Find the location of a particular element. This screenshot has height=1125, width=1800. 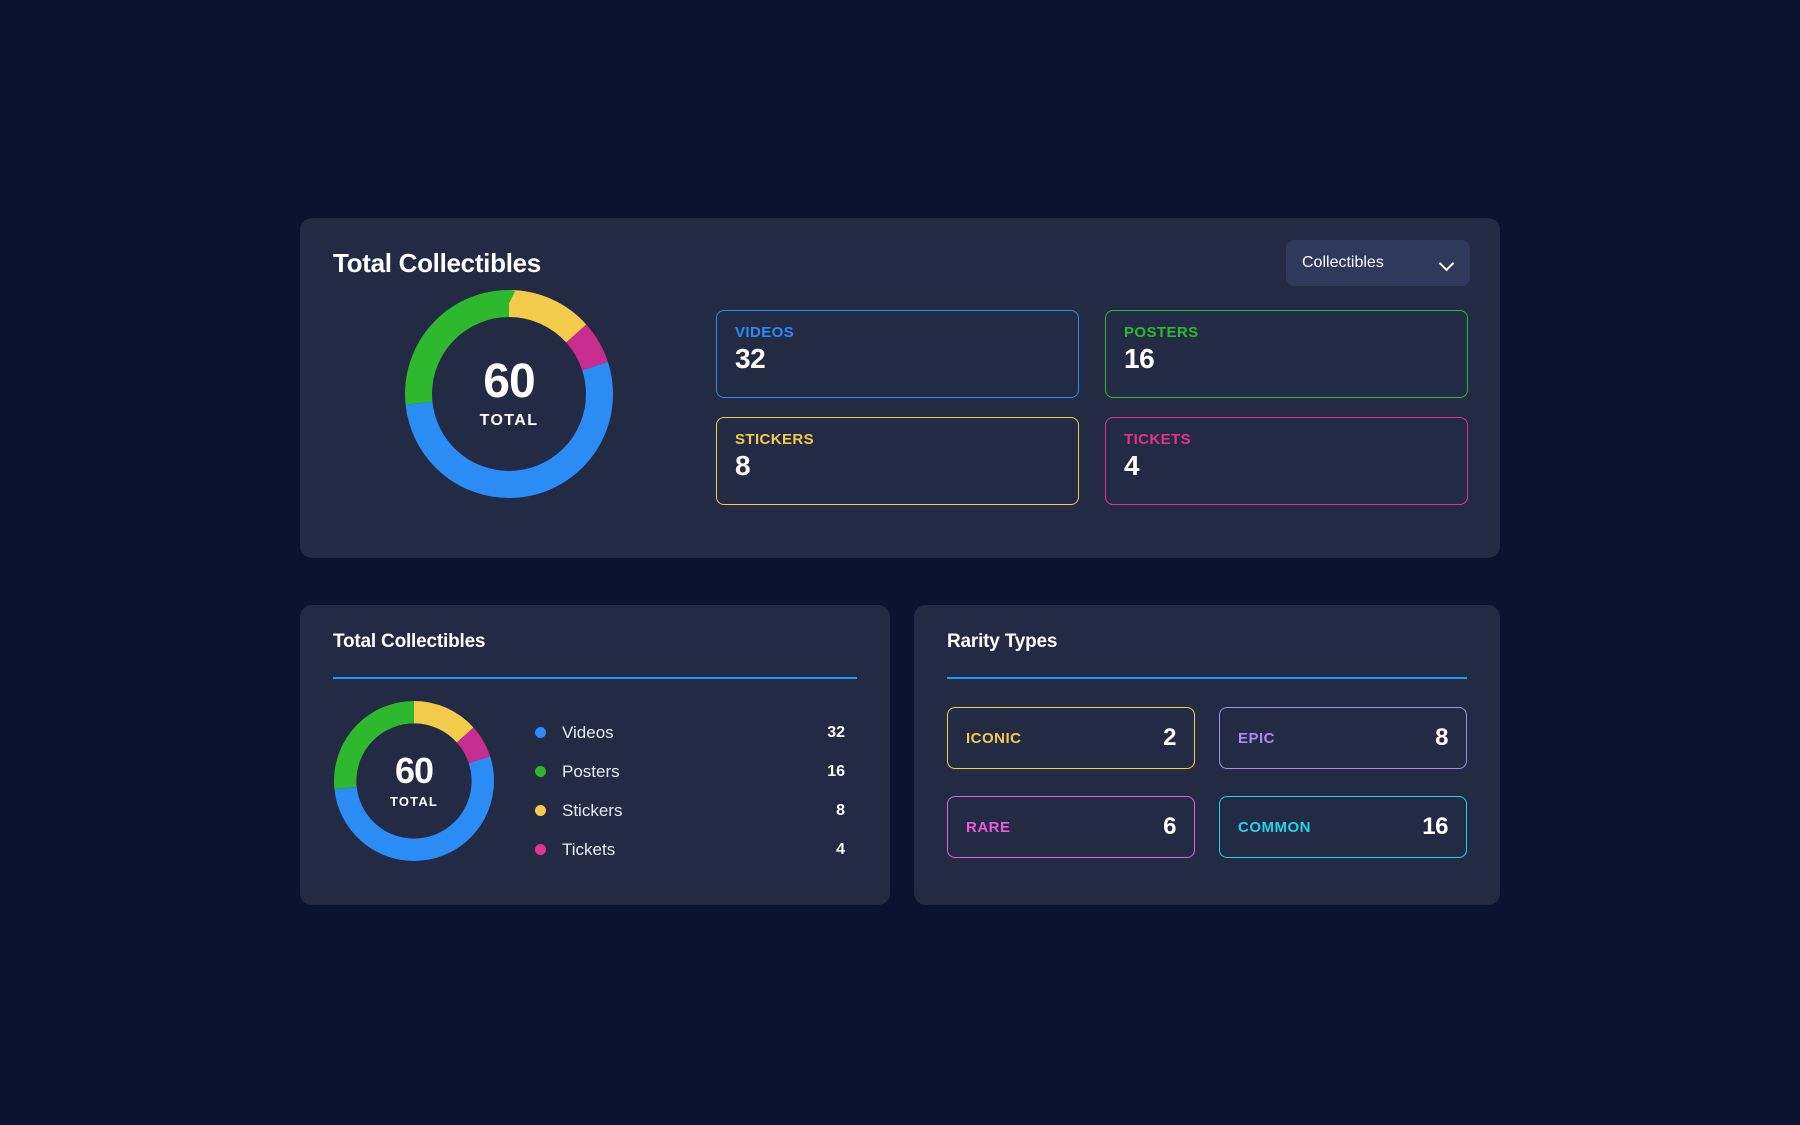

chevron-down-icon is located at coordinates (1447, 263).